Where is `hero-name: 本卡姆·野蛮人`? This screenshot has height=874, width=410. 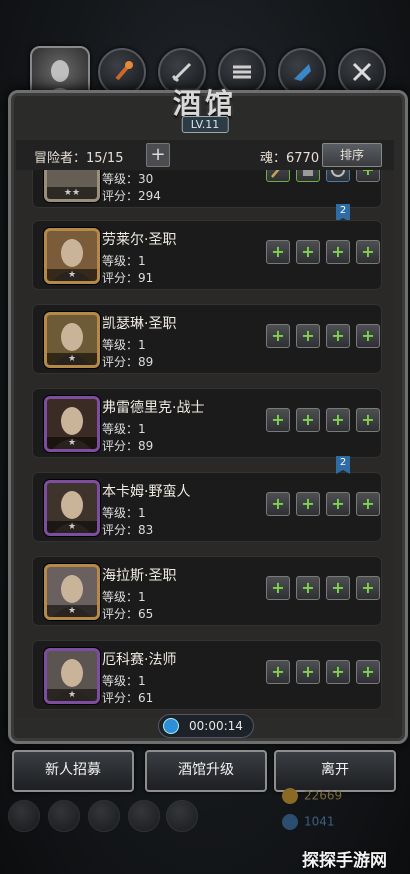
hero-name: 本卡姆·野蛮人 is located at coordinates (146, 492).